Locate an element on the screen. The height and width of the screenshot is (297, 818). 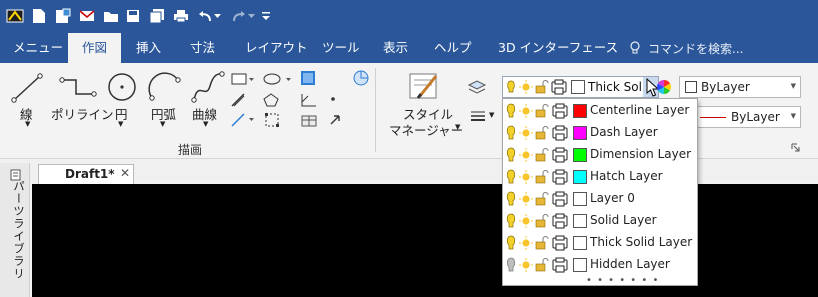
style-manager-dropdown-icon: ▼ is located at coordinates (457, 127).